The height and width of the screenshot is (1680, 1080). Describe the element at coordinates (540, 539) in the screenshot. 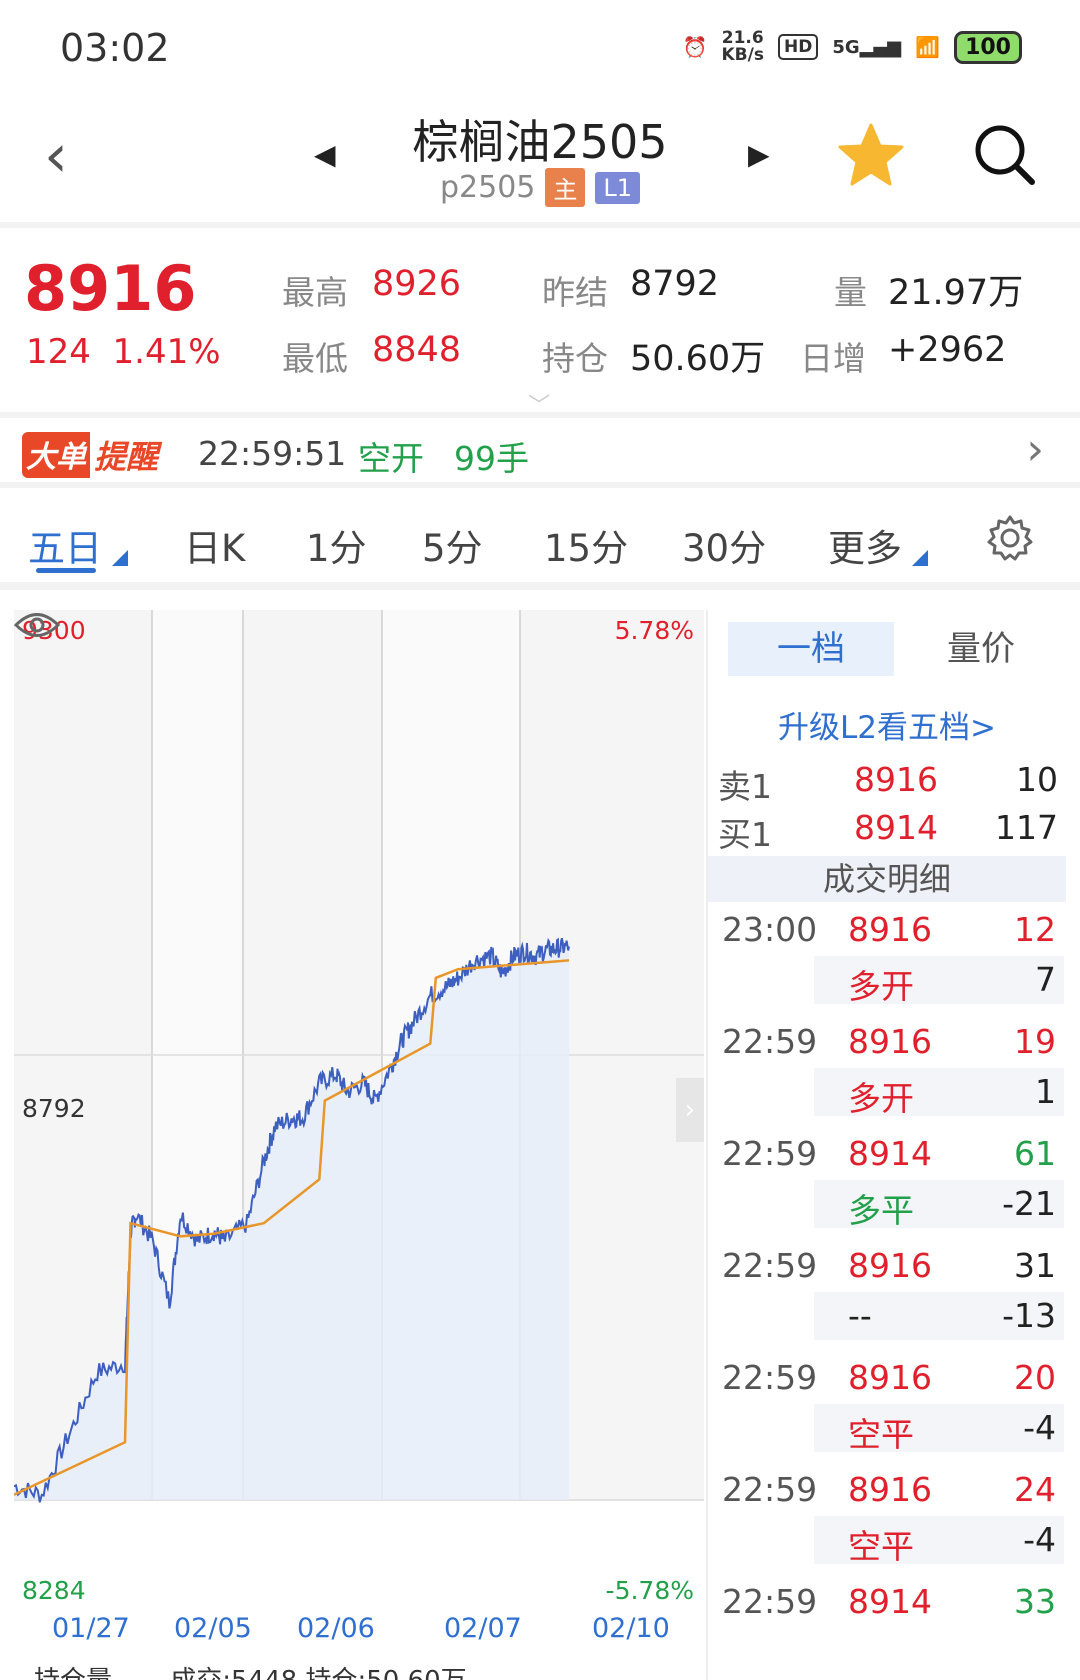

I see `period-tabs: 五日 日K 1分 5分 15分 30分 更多` at that location.